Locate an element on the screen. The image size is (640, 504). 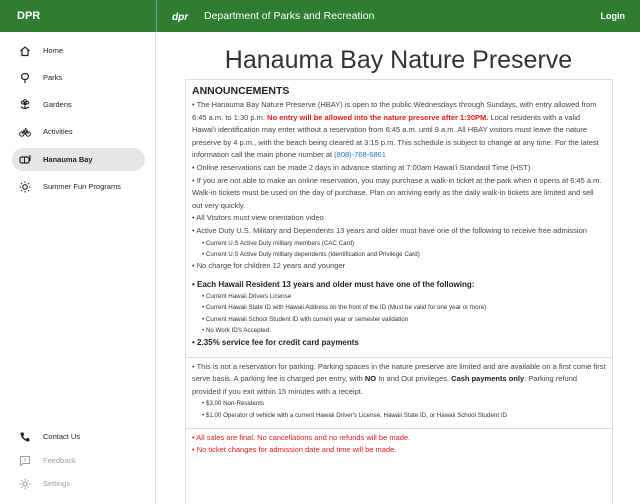
sidebar-item-parks: Parks is located at coordinates (78, 77).